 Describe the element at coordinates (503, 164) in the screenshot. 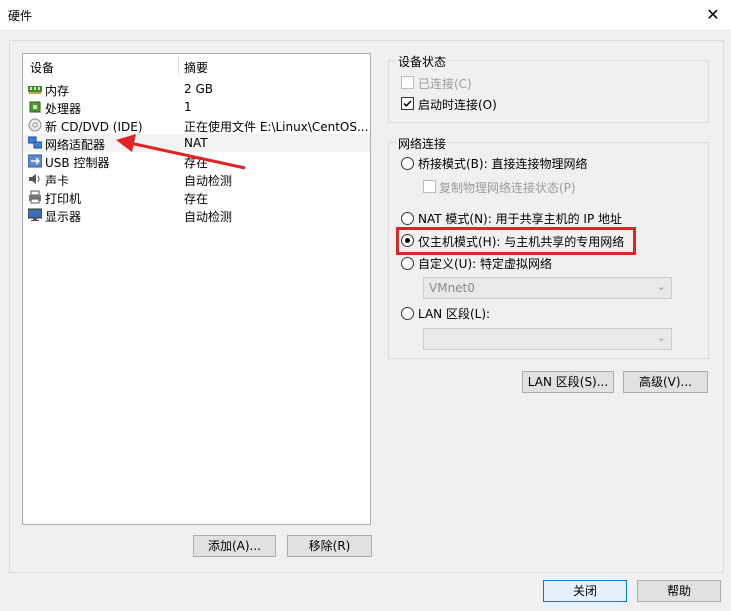

I see `bridged-label: 桥接模式(B): 直接连接物理网络` at that location.